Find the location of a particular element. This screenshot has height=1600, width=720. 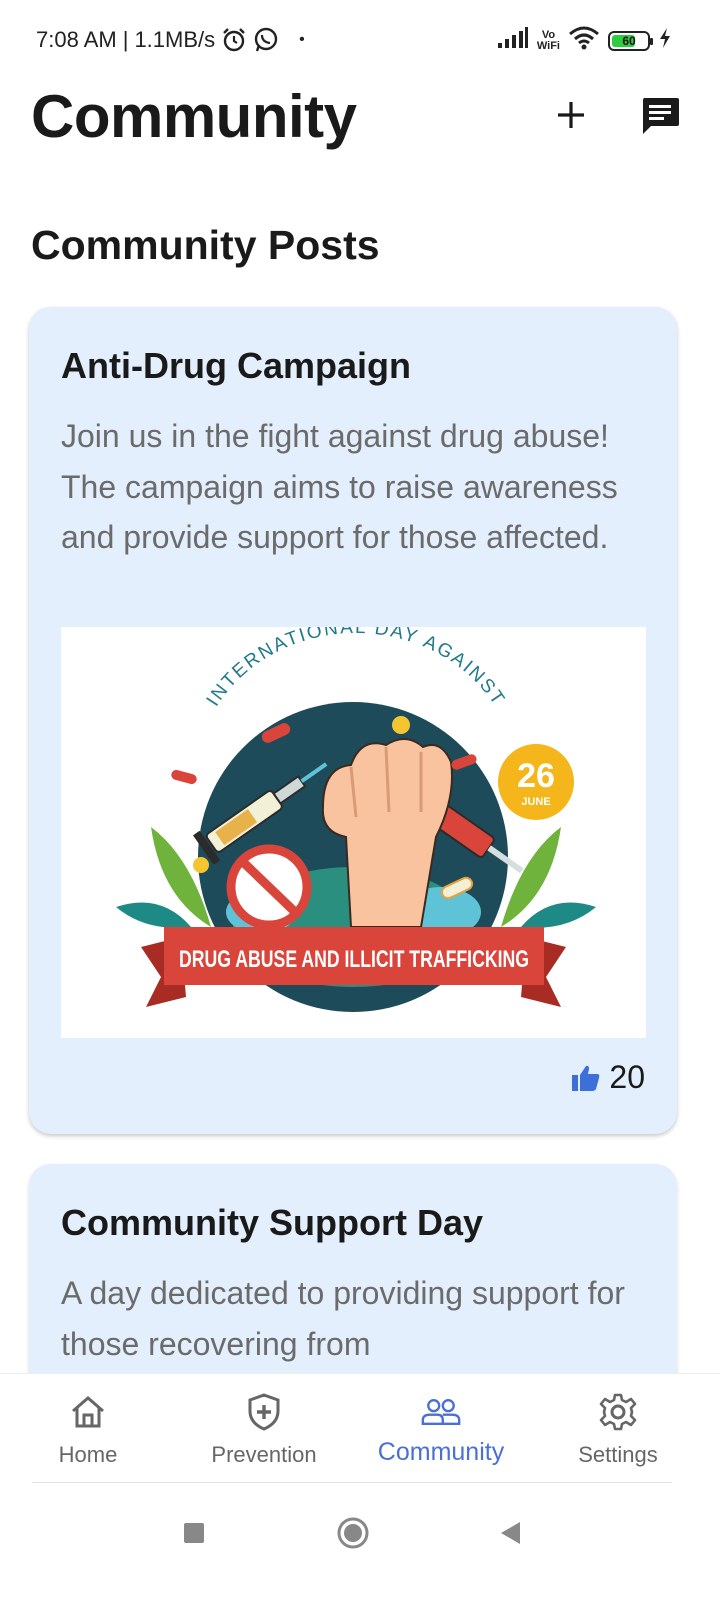

post-title: Community Support Day is located at coordinates (272, 1222).